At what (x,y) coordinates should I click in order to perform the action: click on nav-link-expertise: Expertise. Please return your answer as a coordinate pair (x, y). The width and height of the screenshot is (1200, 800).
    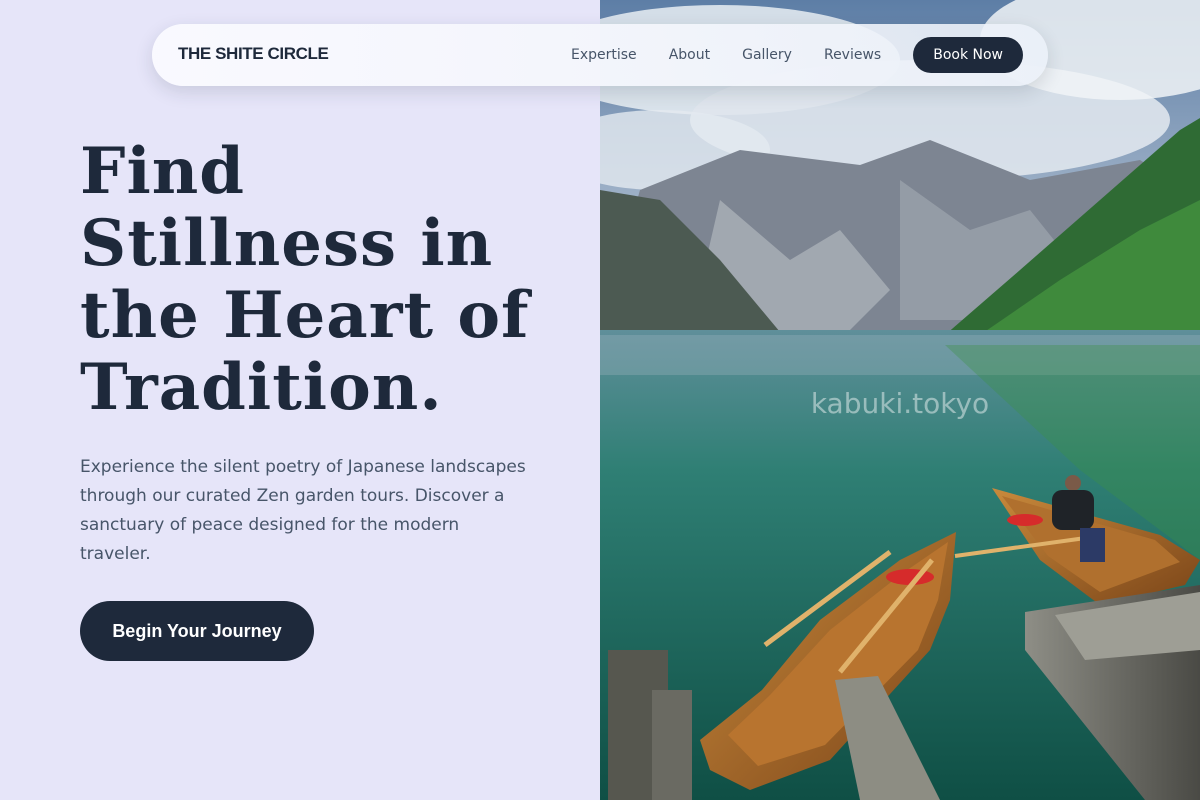
    Looking at the image, I should click on (604, 55).